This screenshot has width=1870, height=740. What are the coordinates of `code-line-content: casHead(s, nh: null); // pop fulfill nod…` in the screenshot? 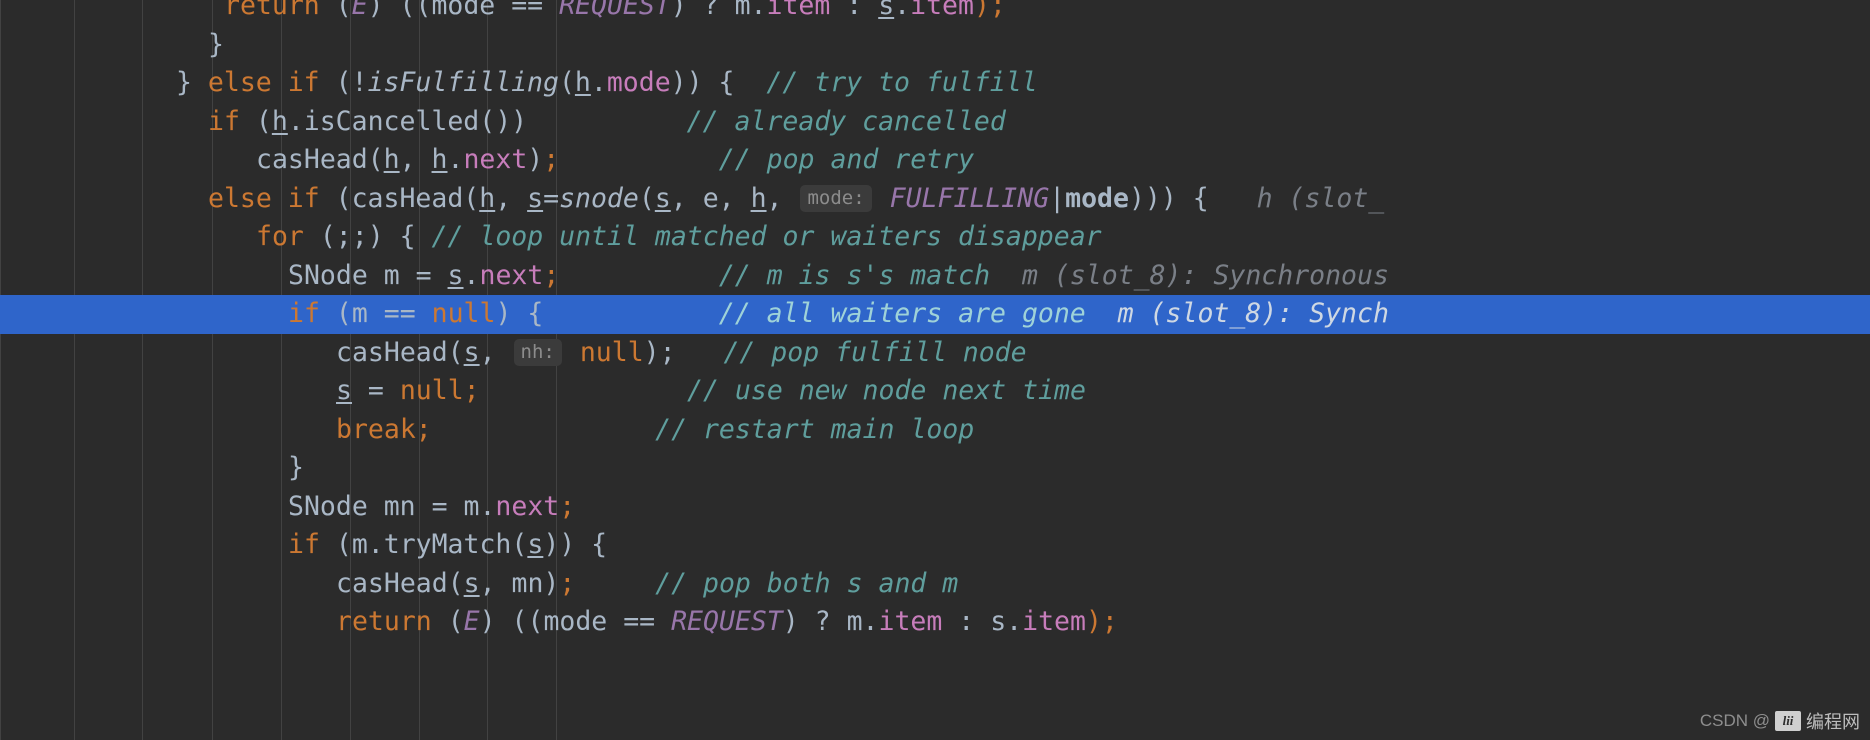 It's located at (513, 352).